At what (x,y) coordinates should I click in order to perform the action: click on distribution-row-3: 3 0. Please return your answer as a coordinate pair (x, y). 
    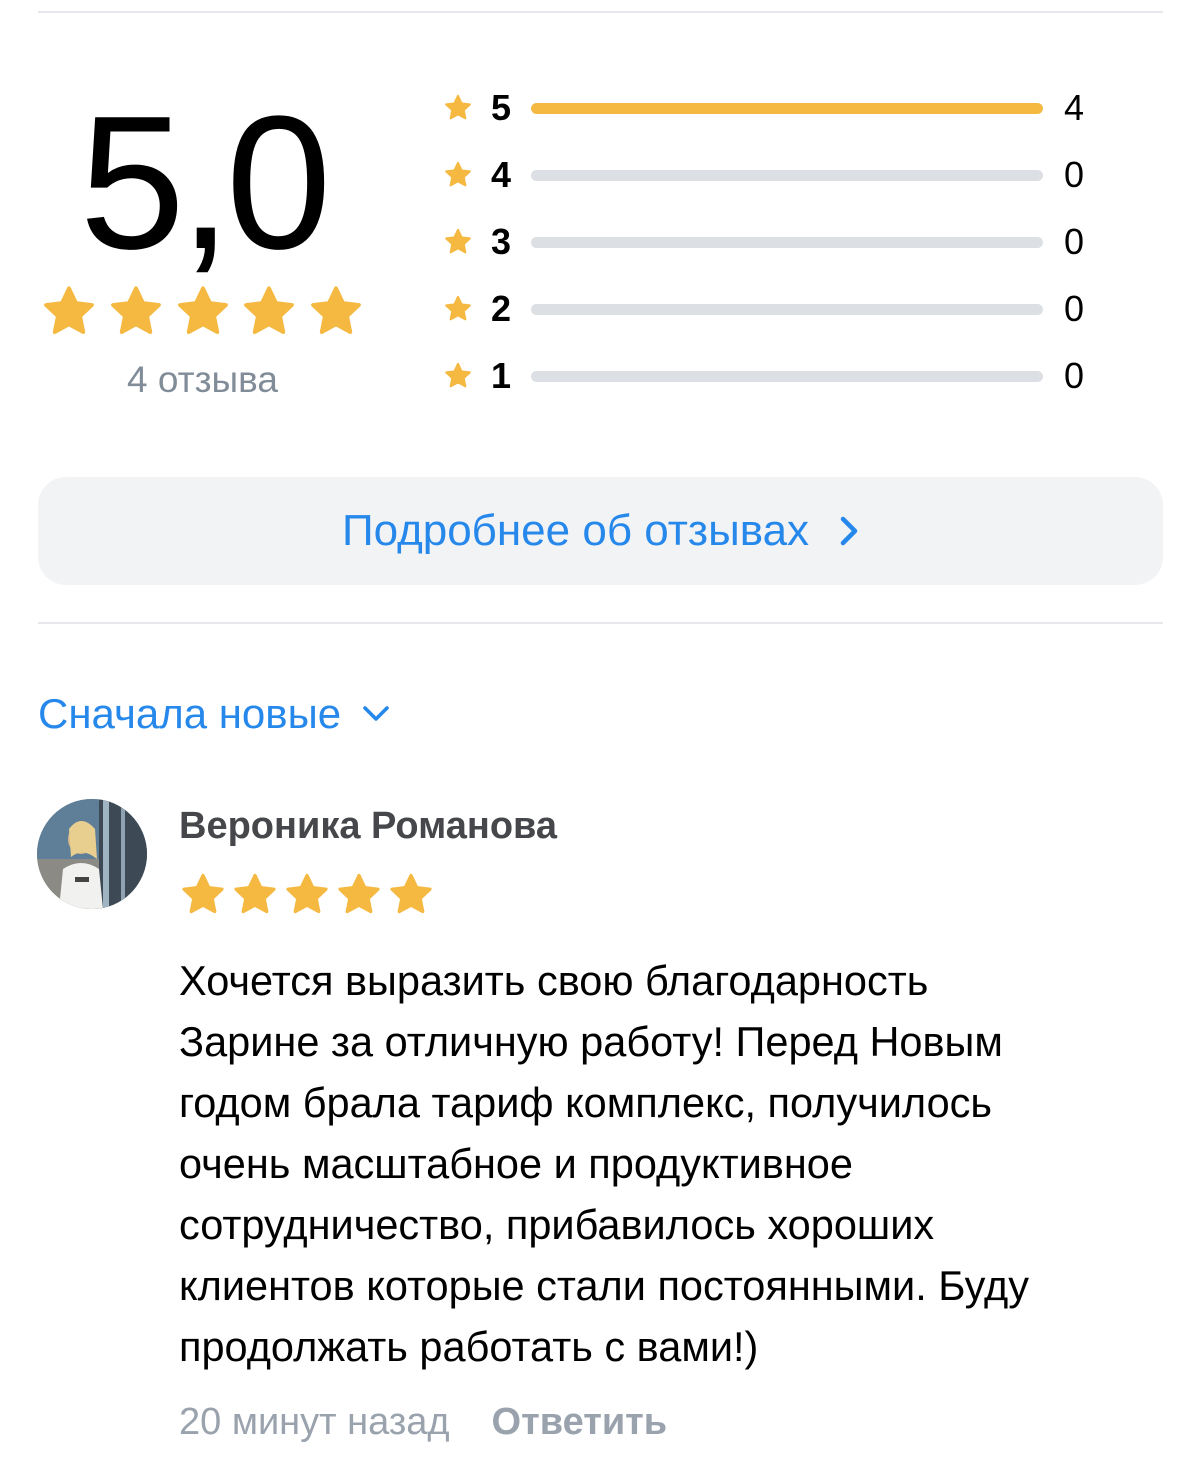
    Looking at the image, I should click on (770, 255).